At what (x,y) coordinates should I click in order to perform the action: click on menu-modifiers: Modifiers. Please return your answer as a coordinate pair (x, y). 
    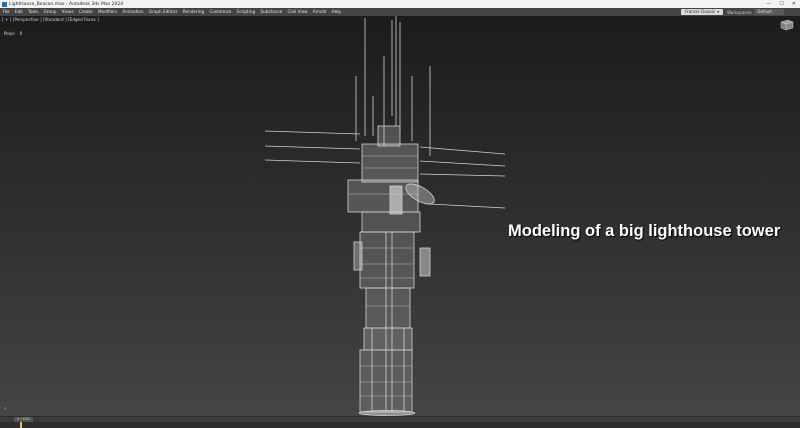
    Looking at the image, I should click on (107, 12).